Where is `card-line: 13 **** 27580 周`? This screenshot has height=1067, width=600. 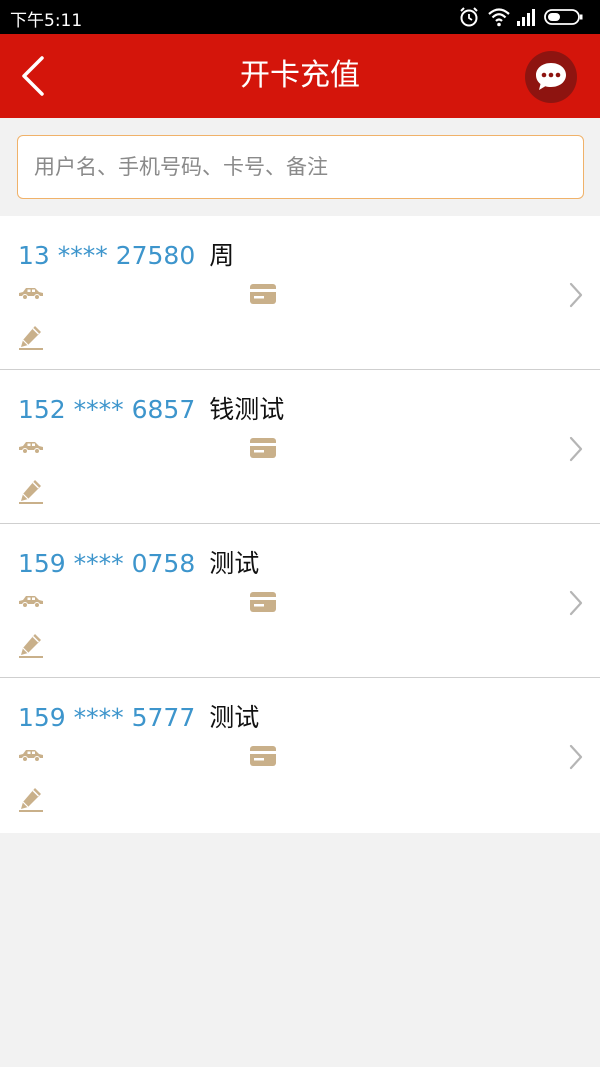 card-line: 13 **** 27580 周 is located at coordinates (126, 253).